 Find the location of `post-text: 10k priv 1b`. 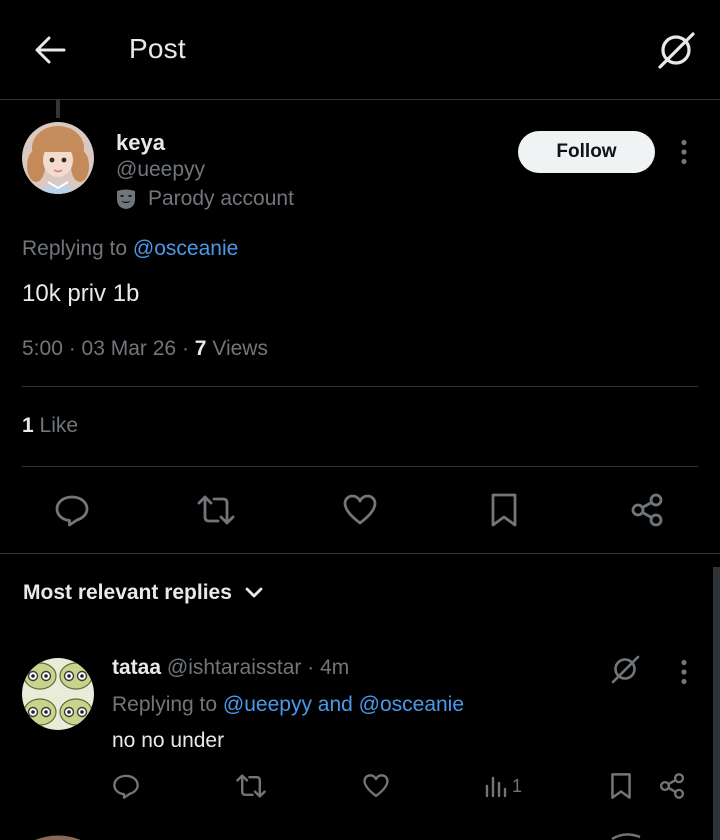

post-text: 10k priv 1b is located at coordinates (81, 293).